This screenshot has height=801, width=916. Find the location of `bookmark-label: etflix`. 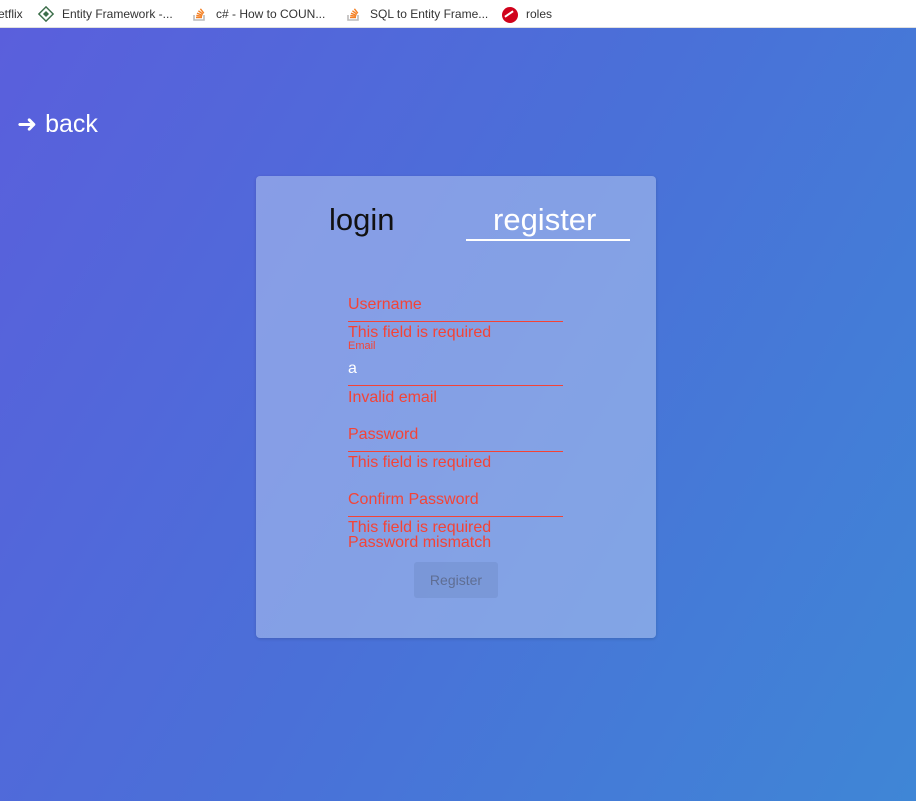

bookmark-label: etflix is located at coordinates (11, 14).